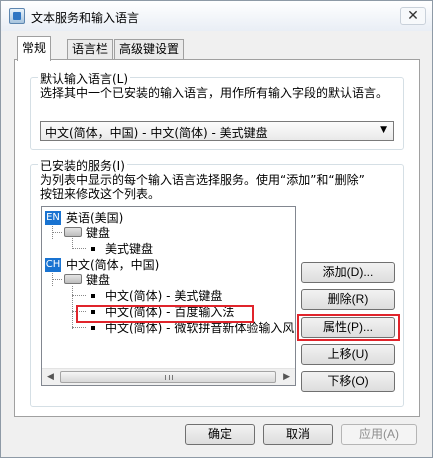  I want to click on ok-button: 确定, so click(220, 434).